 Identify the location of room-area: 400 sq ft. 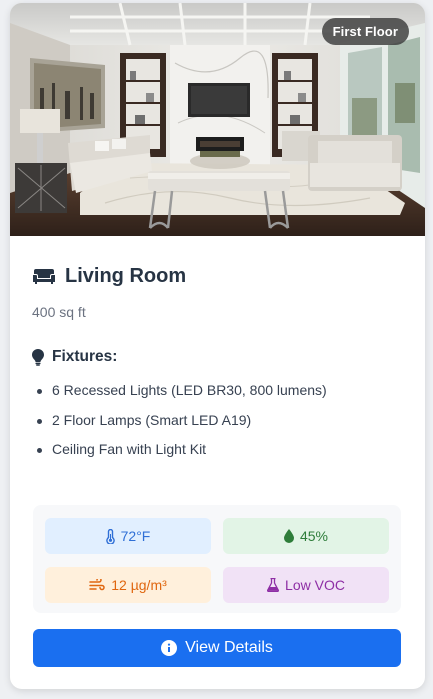
(59, 312).